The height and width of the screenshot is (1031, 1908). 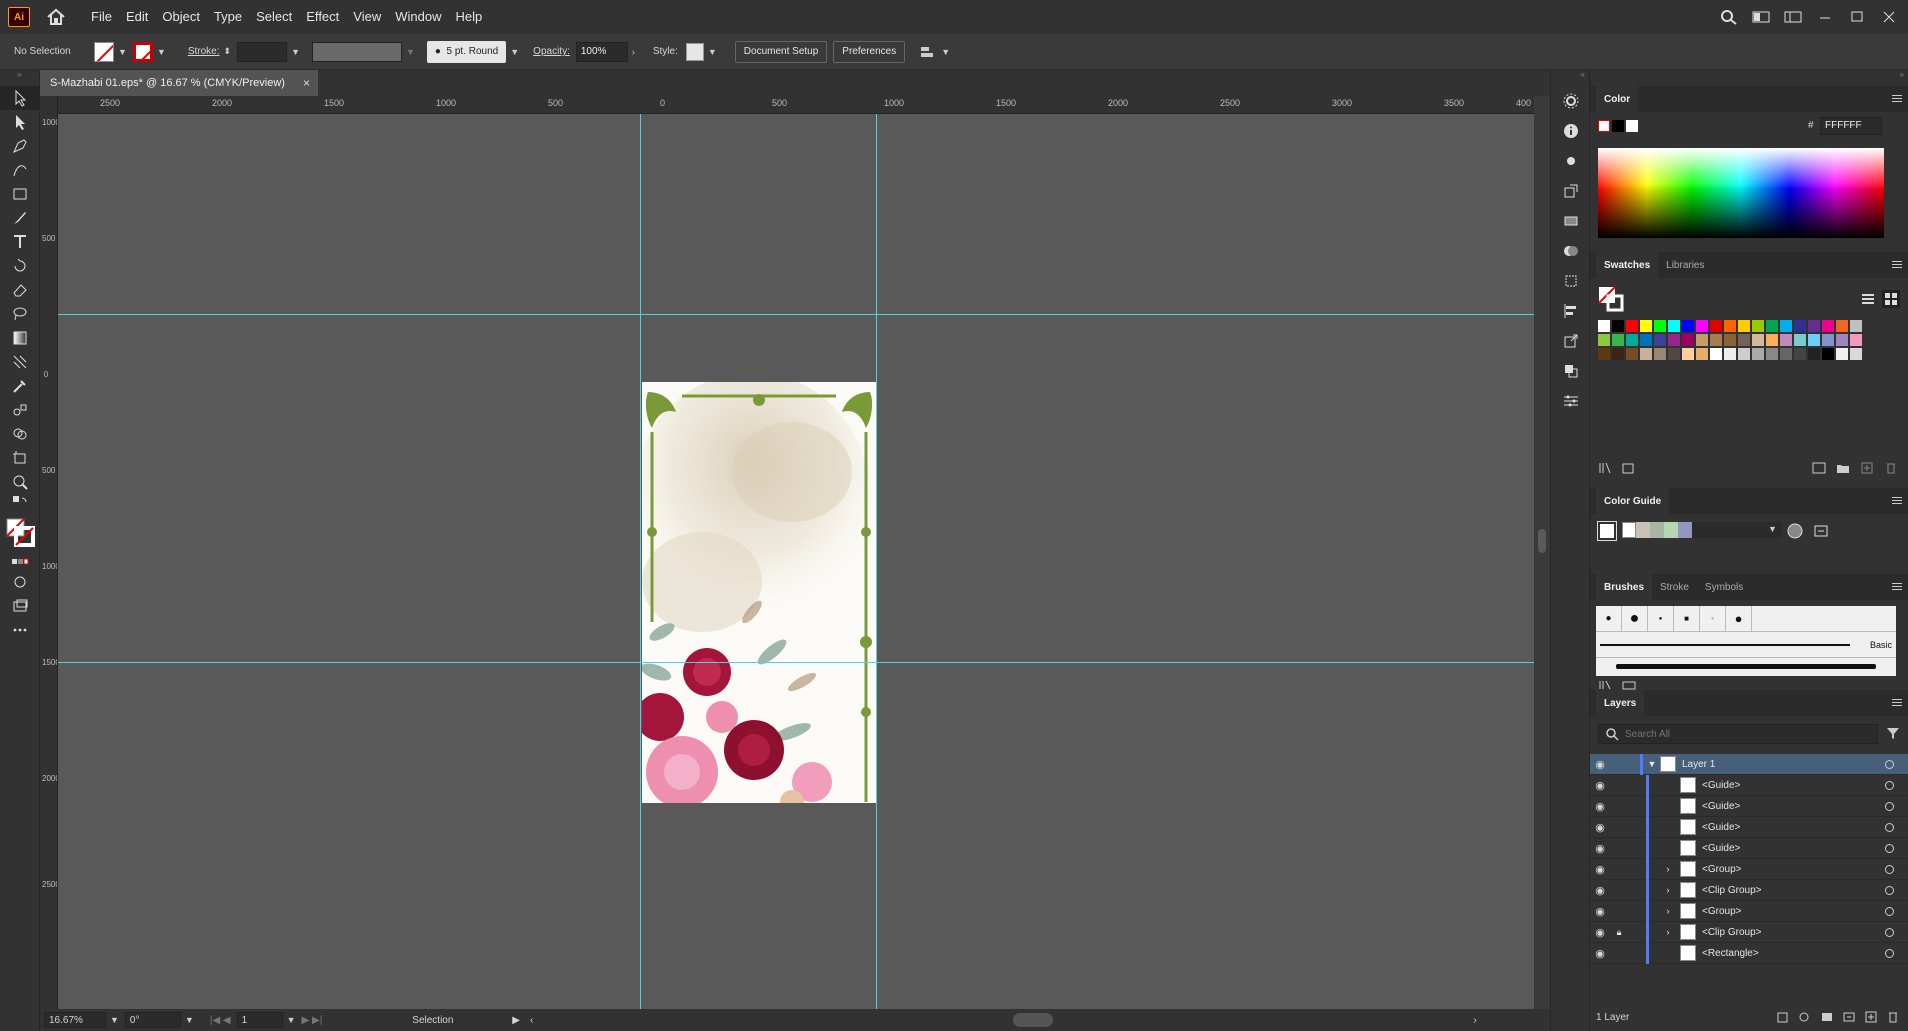 What do you see at coordinates (1746, 641) in the screenshot?
I see `brushes-list: ● ● ● ■ ● ● Basic` at bounding box center [1746, 641].